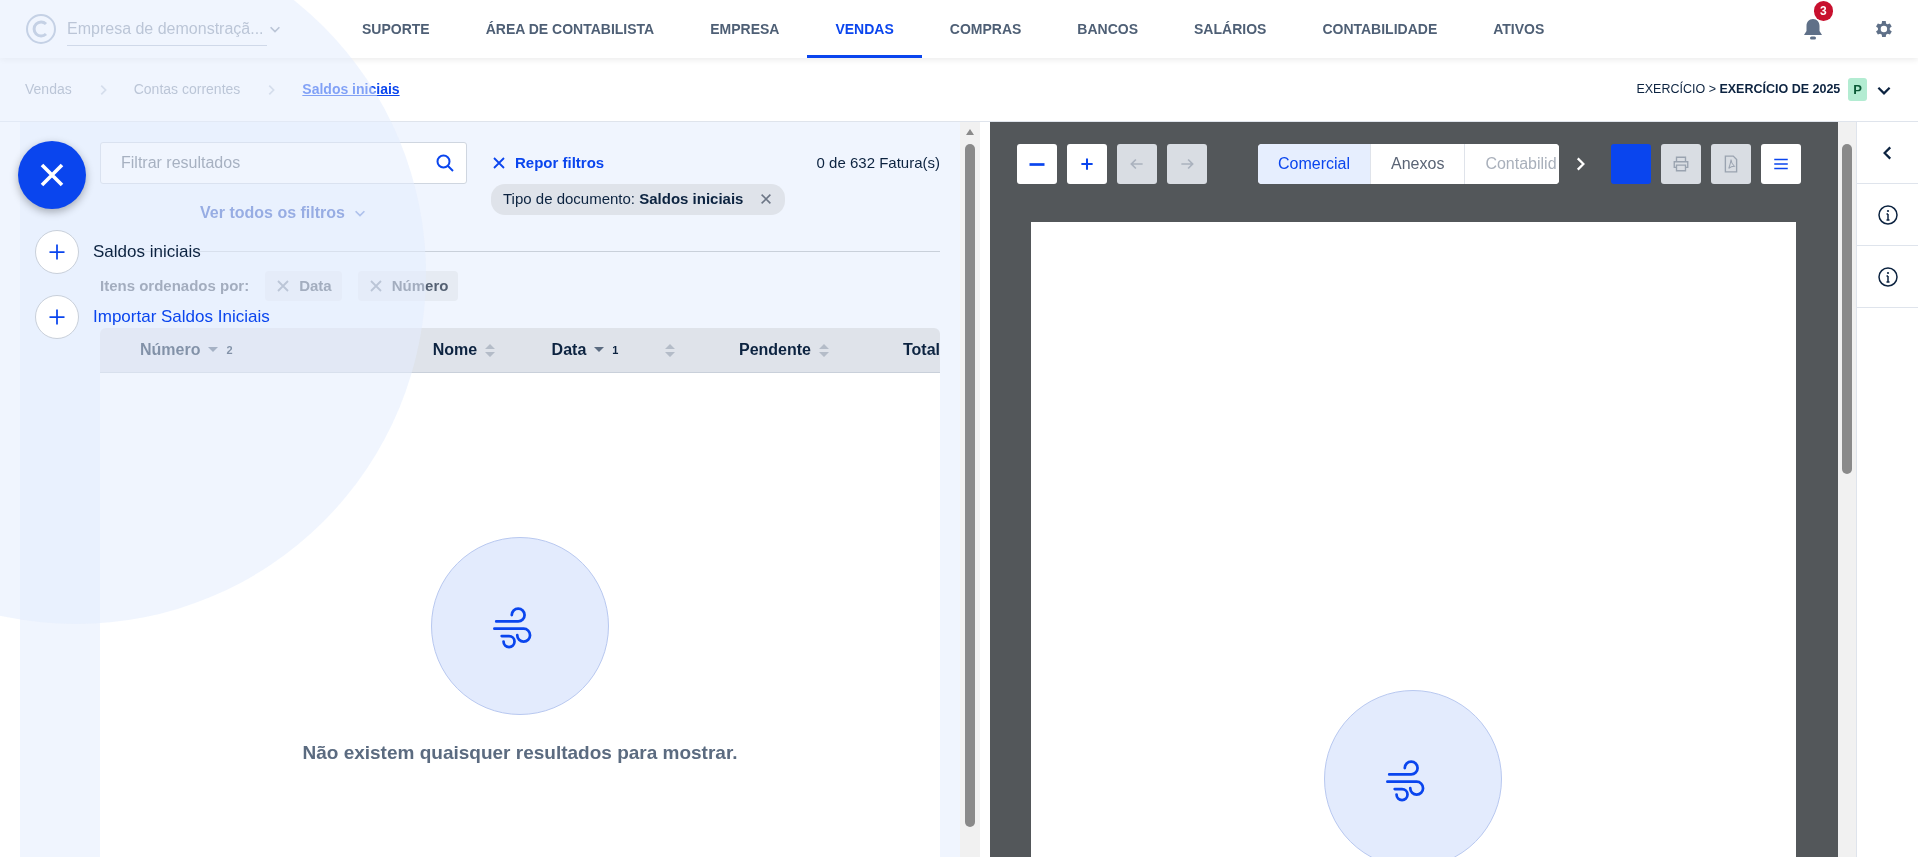 The image size is (1918, 857). Describe the element at coordinates (1857, 89) in the screenshot. I see `status-badge: P` at that location.